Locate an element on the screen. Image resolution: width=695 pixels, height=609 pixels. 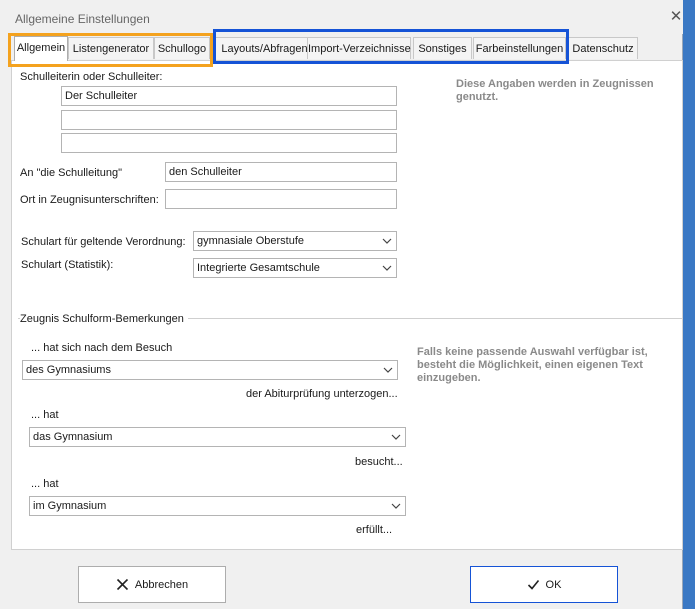
schulart-verordnung-select: gymnasiale Oberstufe is located at coordinates (295, 241).